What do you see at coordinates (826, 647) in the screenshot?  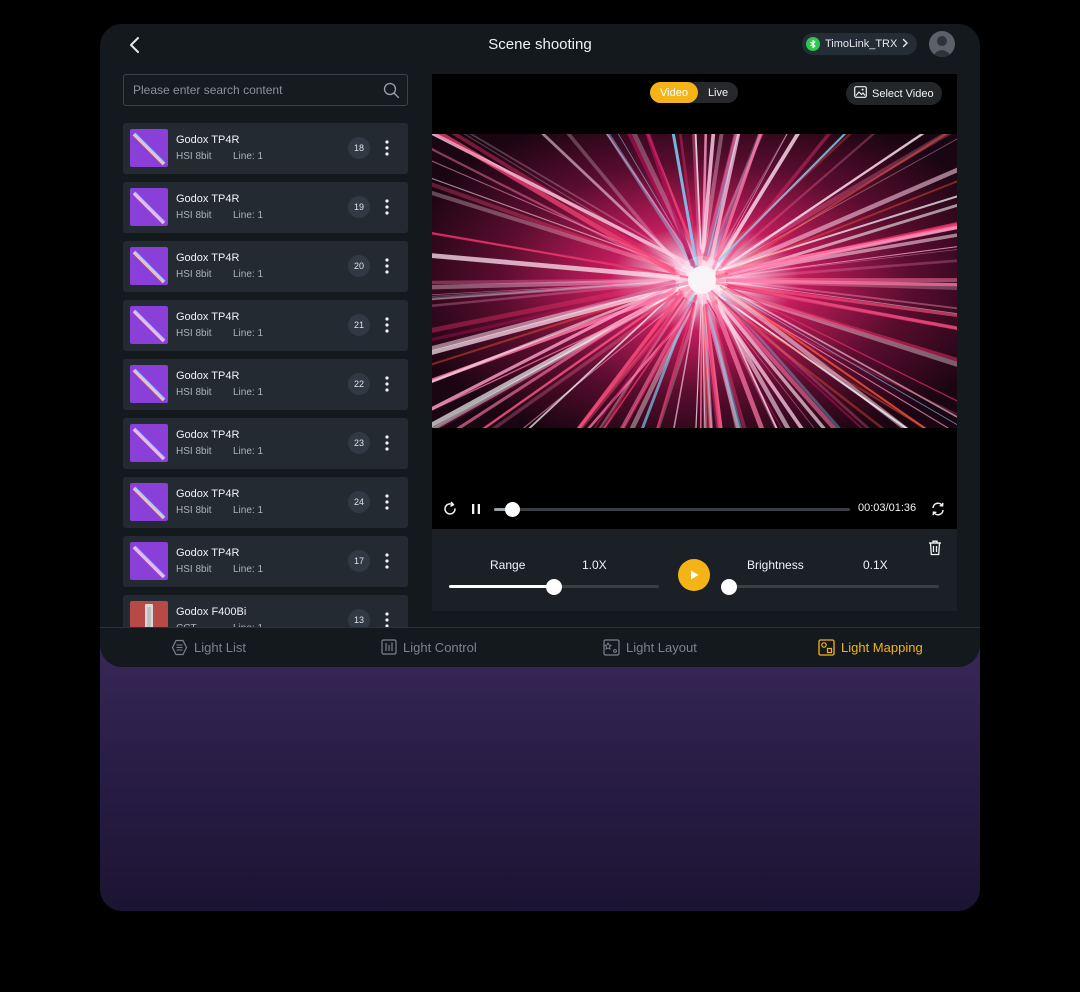 I see `mapping-icon` at bounding box center [826, 647].